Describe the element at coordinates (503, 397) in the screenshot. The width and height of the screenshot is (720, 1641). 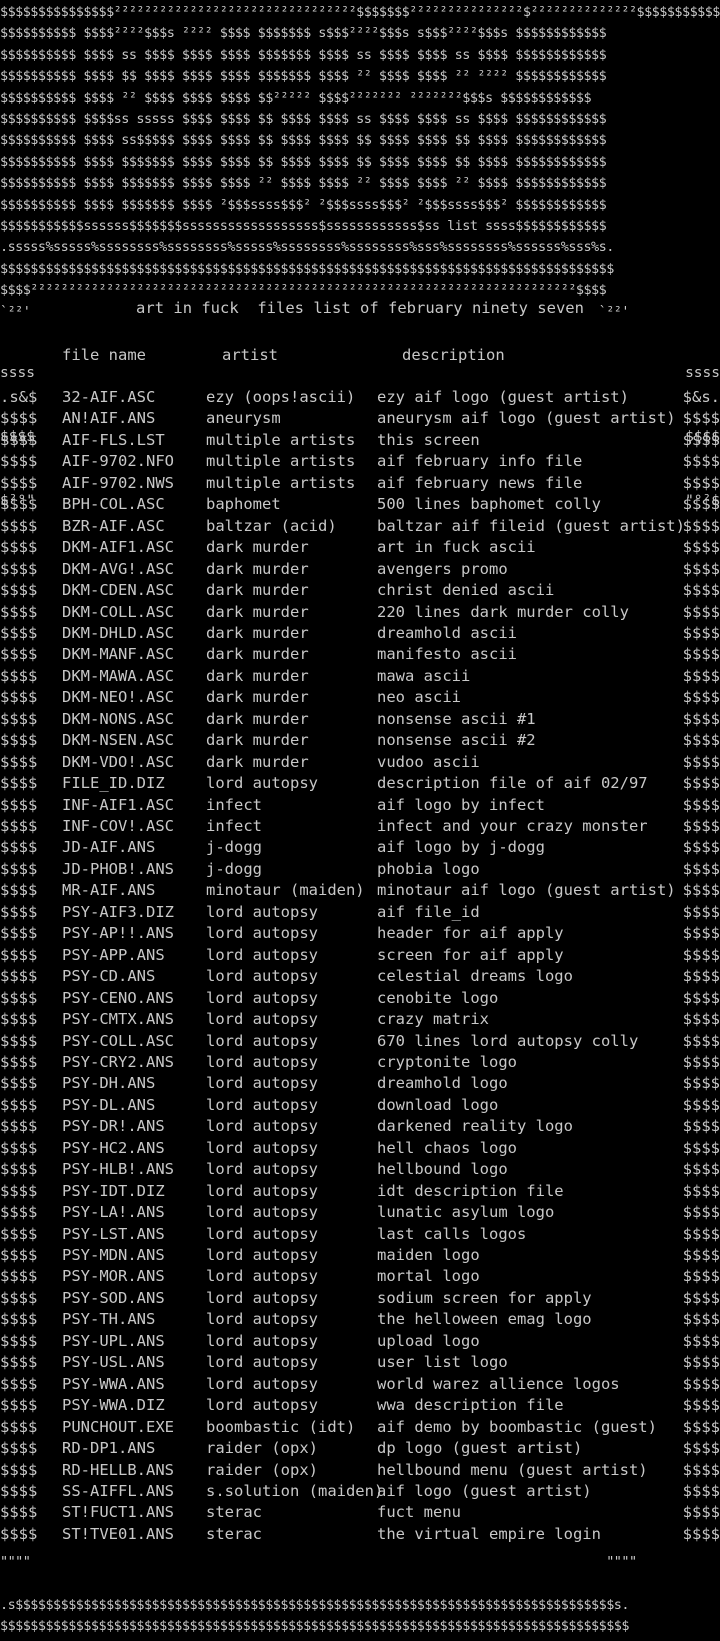
I see `file-description: ezy aif logo (guest artist)` at that location.